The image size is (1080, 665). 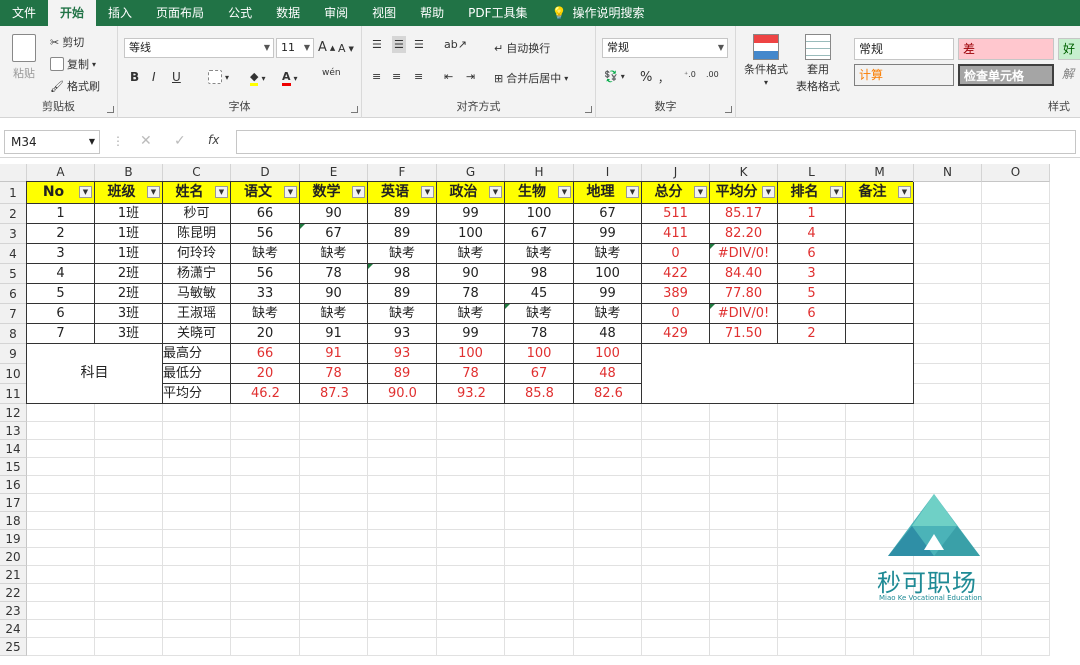 I want to click on row-header-10: 10, so click(x=13, y=374).